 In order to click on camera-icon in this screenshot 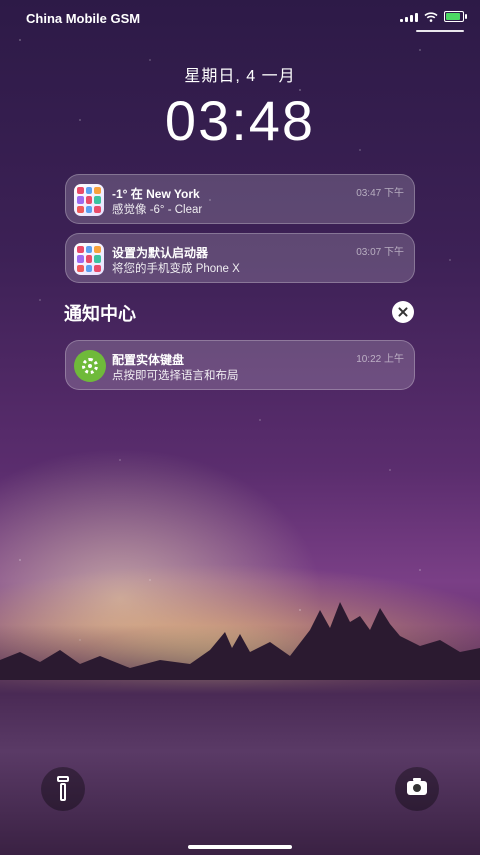, I will do `click(417, 786)`.